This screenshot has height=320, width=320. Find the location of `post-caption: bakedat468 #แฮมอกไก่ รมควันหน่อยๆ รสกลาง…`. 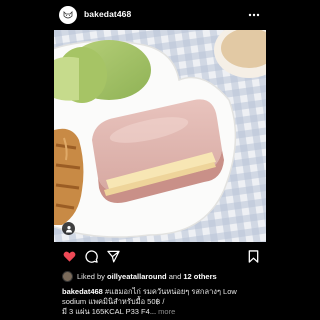

post-caption: bakedat468 #แฮมอกไก่ รมควันหน่อยๆ รสกลาง… is located at coordinates (162, 302).